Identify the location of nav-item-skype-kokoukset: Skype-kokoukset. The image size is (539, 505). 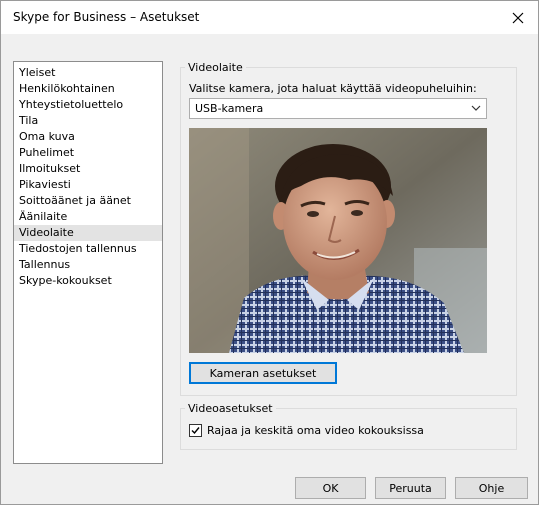
(88, 281).